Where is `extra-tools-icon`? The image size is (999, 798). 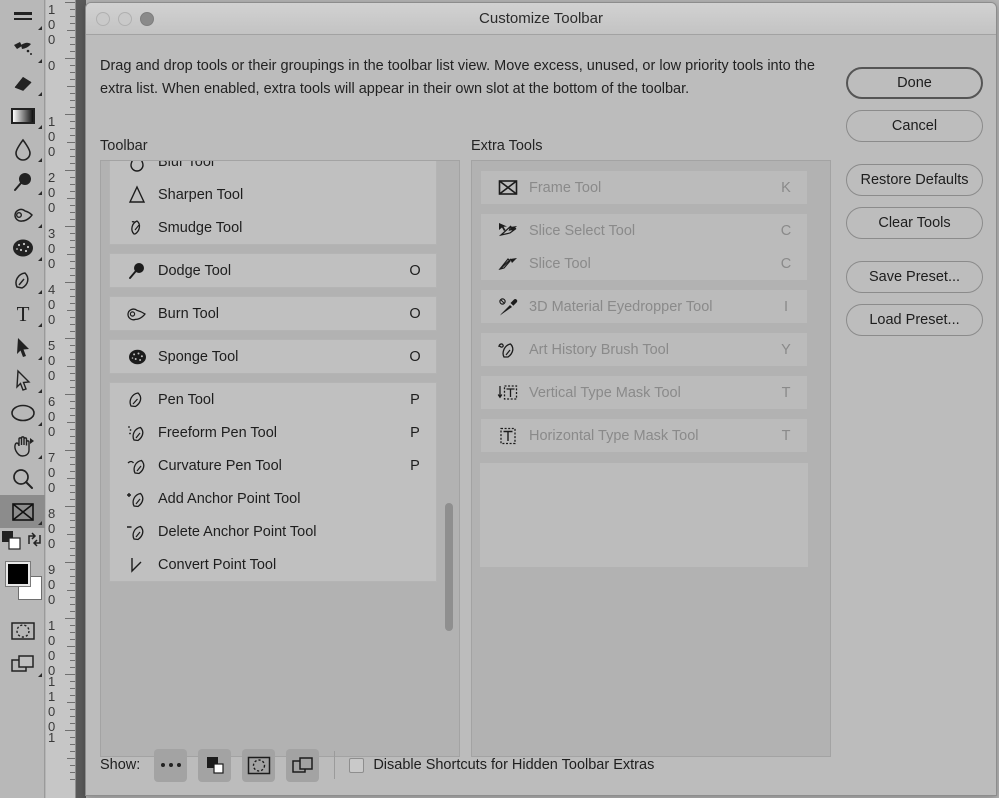
extra-tools-icon is located at coordinates (171, 765).